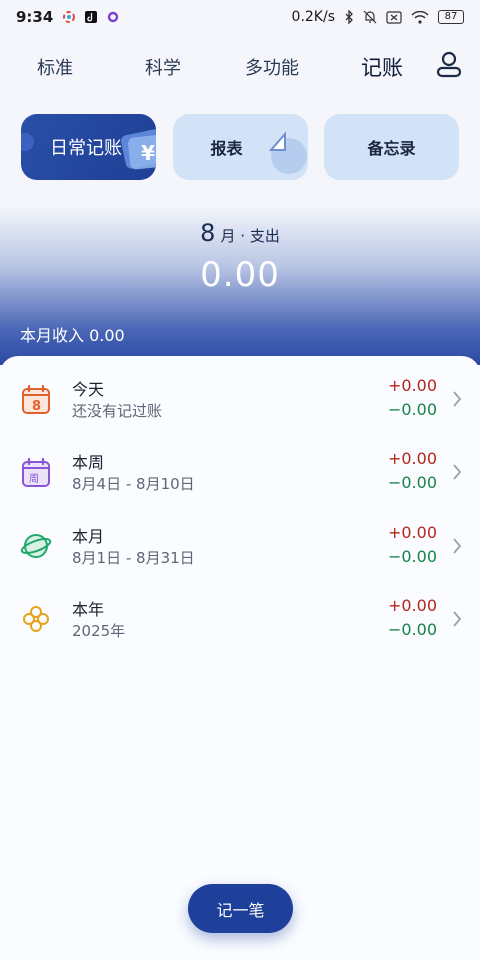 The image size is (480, 960). I want to click on daily-bookkeeping-card: 日常记账 ¥, so click(88, 147).